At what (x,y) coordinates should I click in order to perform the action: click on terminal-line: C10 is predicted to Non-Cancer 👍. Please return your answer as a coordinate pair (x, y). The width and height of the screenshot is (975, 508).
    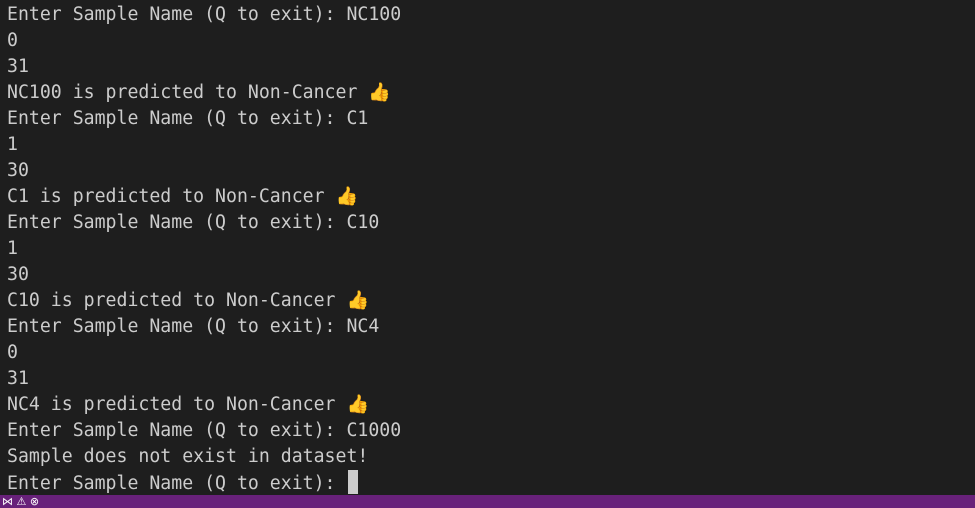
    Looking at the image, I should click on (204, 301).